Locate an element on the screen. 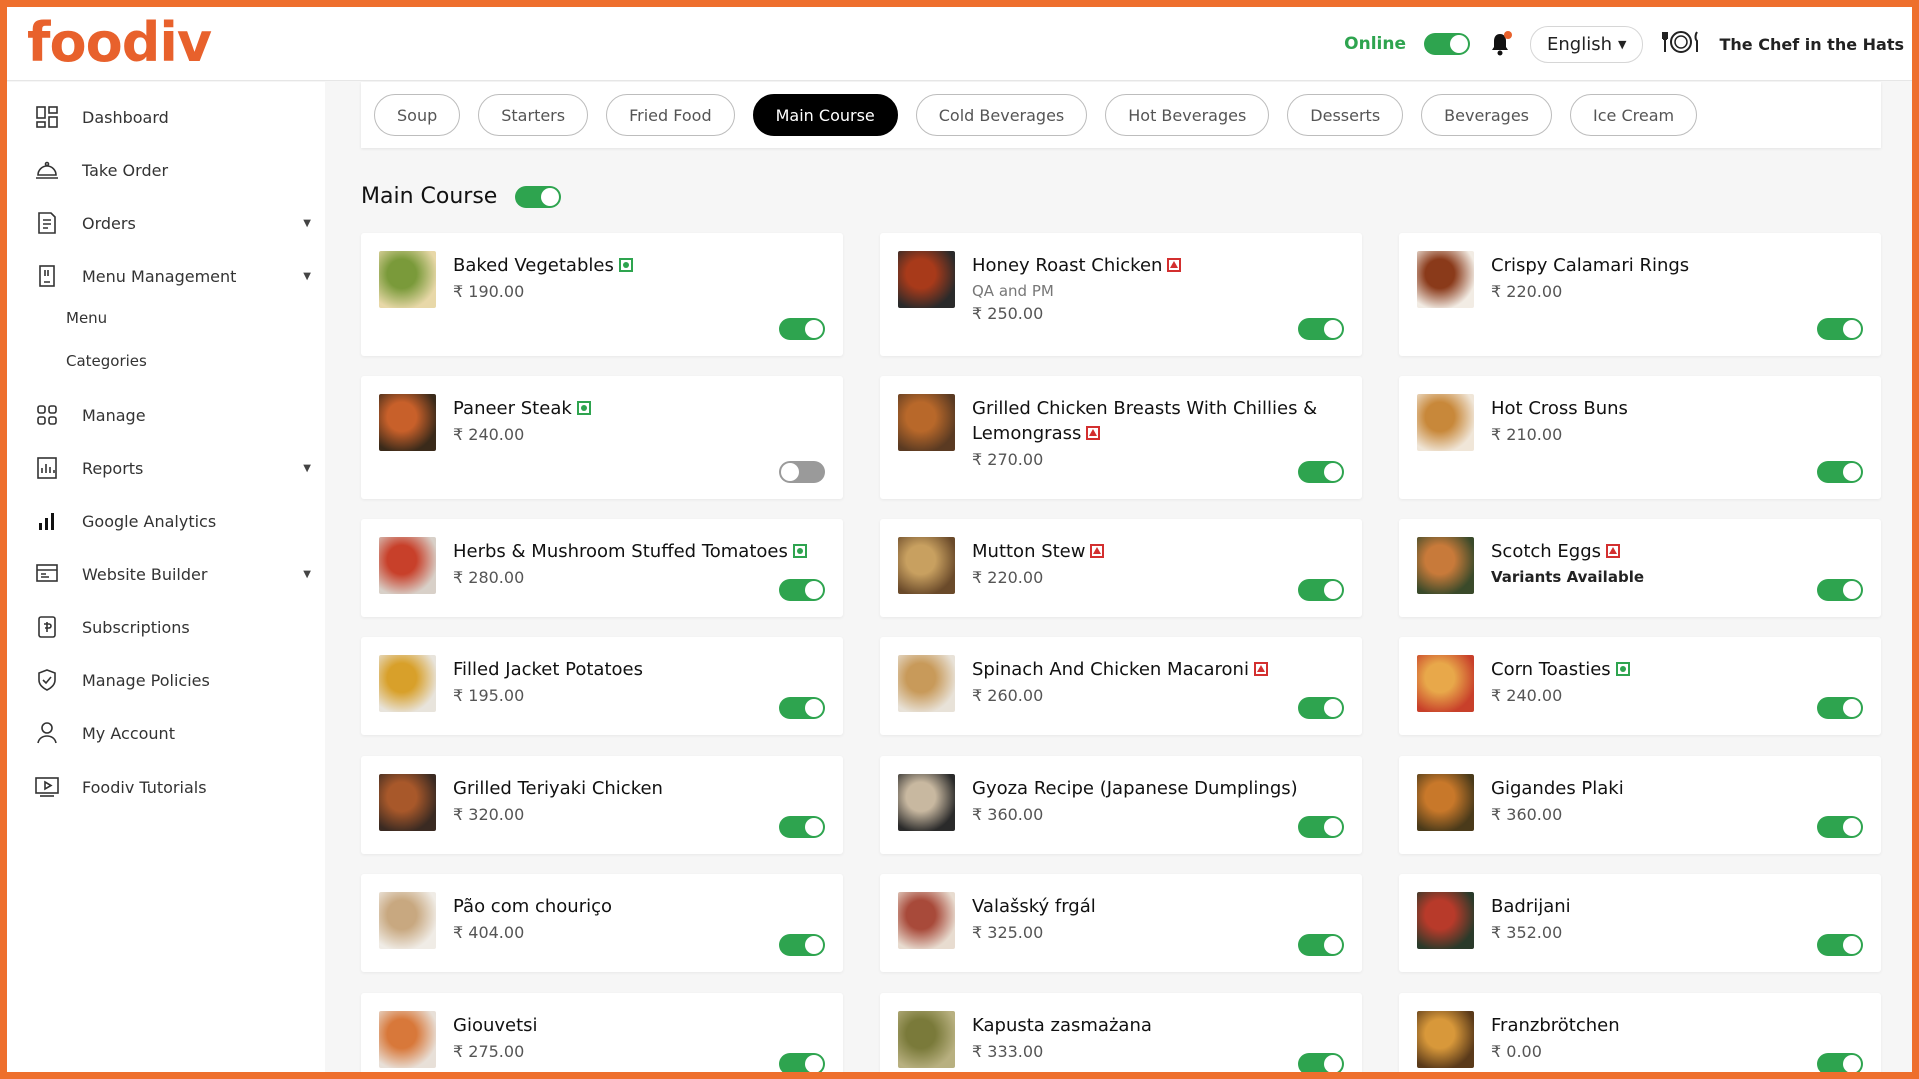 Image resolution: width=1919 pixels, height=1079 pixels. sidebar-item-reports: Reports ▼ is located at coordinates (166, 468).